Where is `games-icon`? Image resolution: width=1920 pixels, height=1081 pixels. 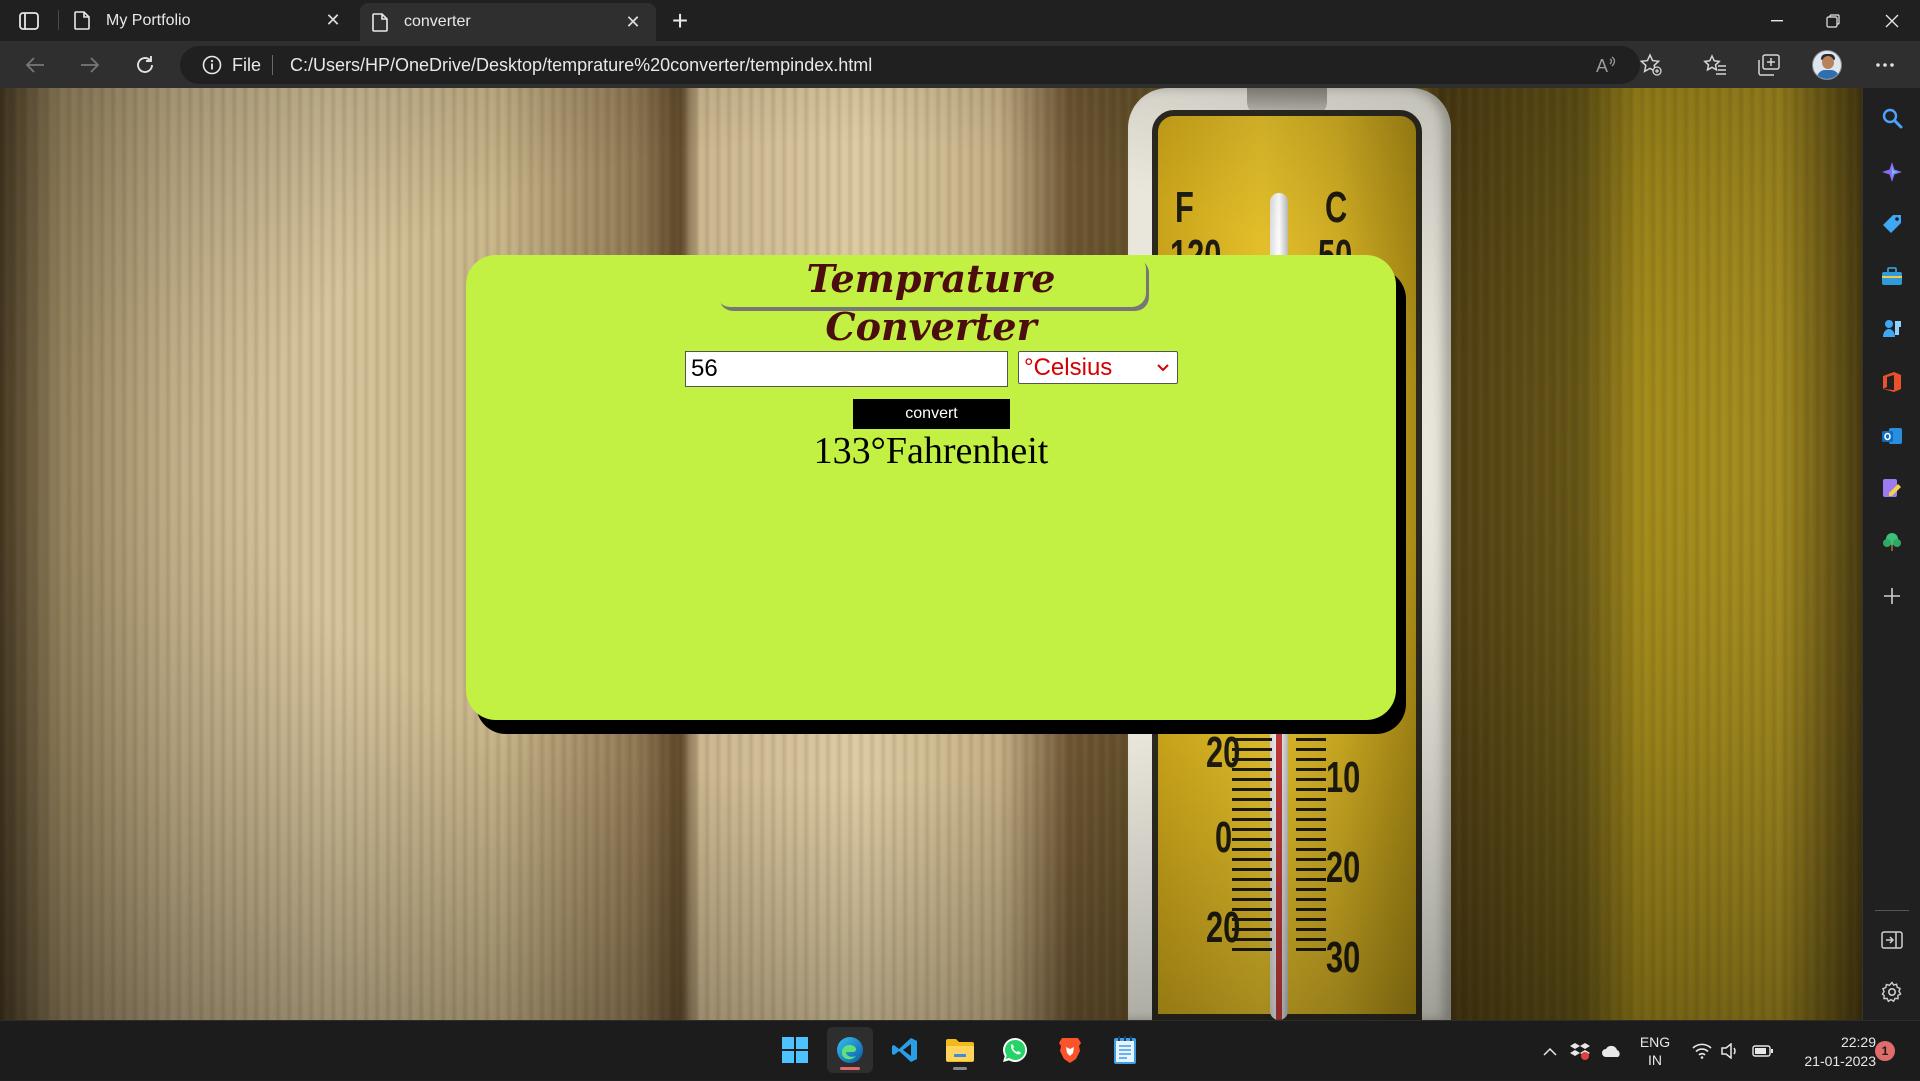 games-icon is located at coordinates (1892, 328).